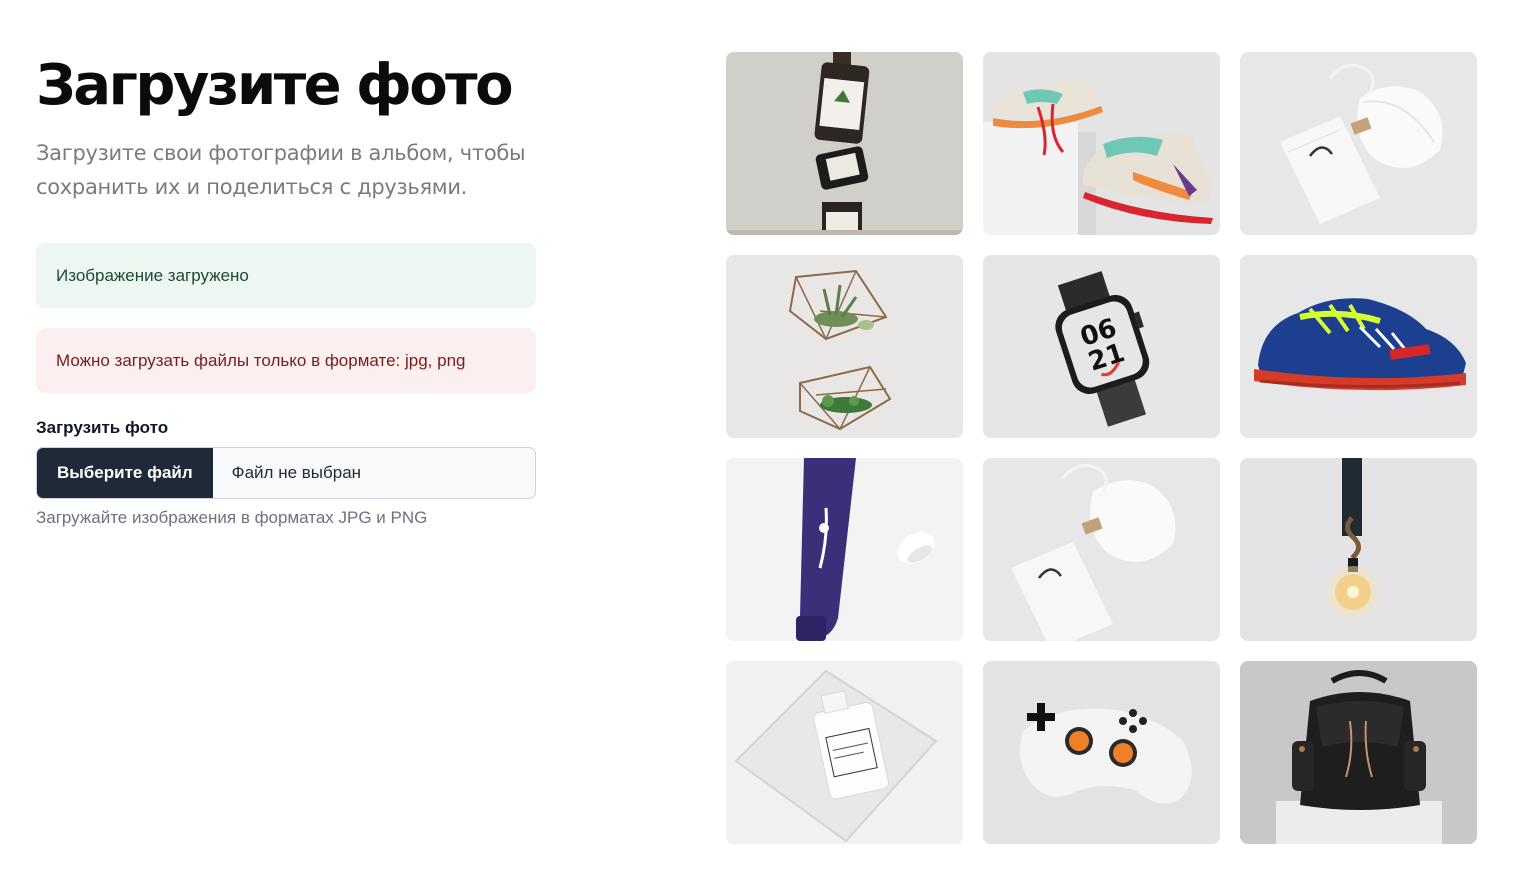 The height and width of the screenshot is (889, 1523). I want to click on page-title: Загрузите фото, so click(275, 85).